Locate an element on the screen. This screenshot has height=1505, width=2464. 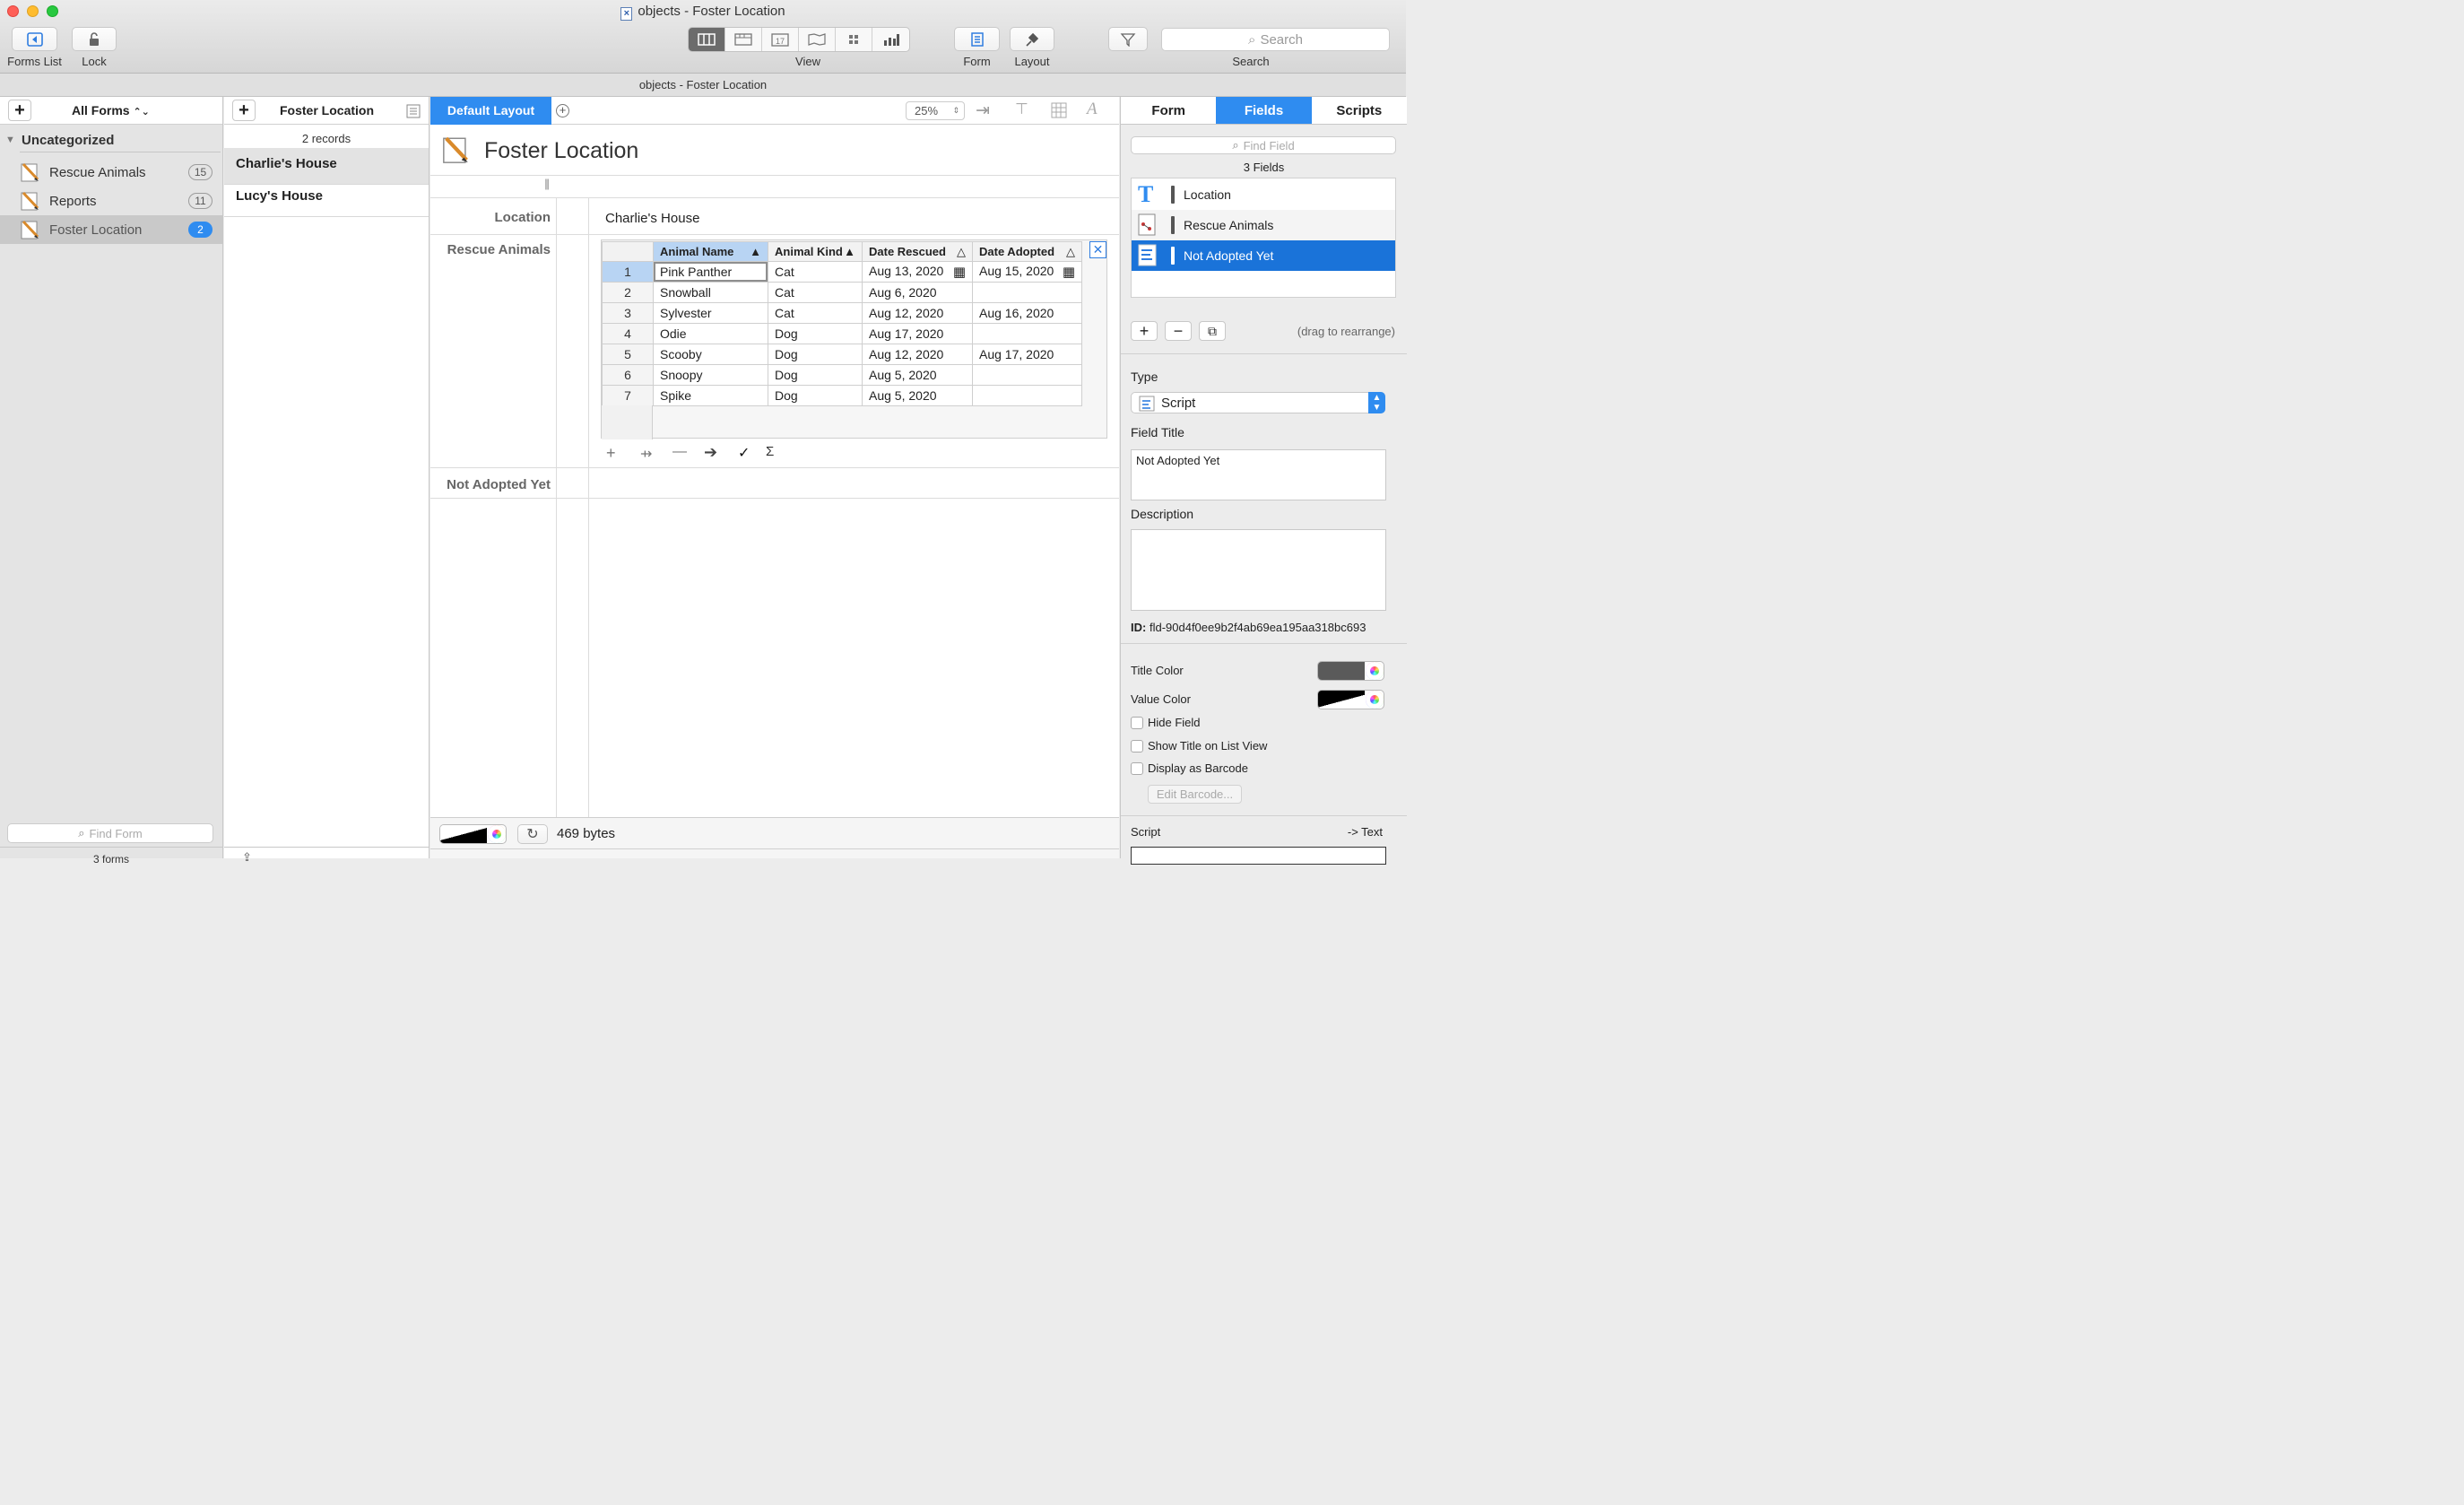
table-cell: Sylvester is located at coordinates (710, 313).